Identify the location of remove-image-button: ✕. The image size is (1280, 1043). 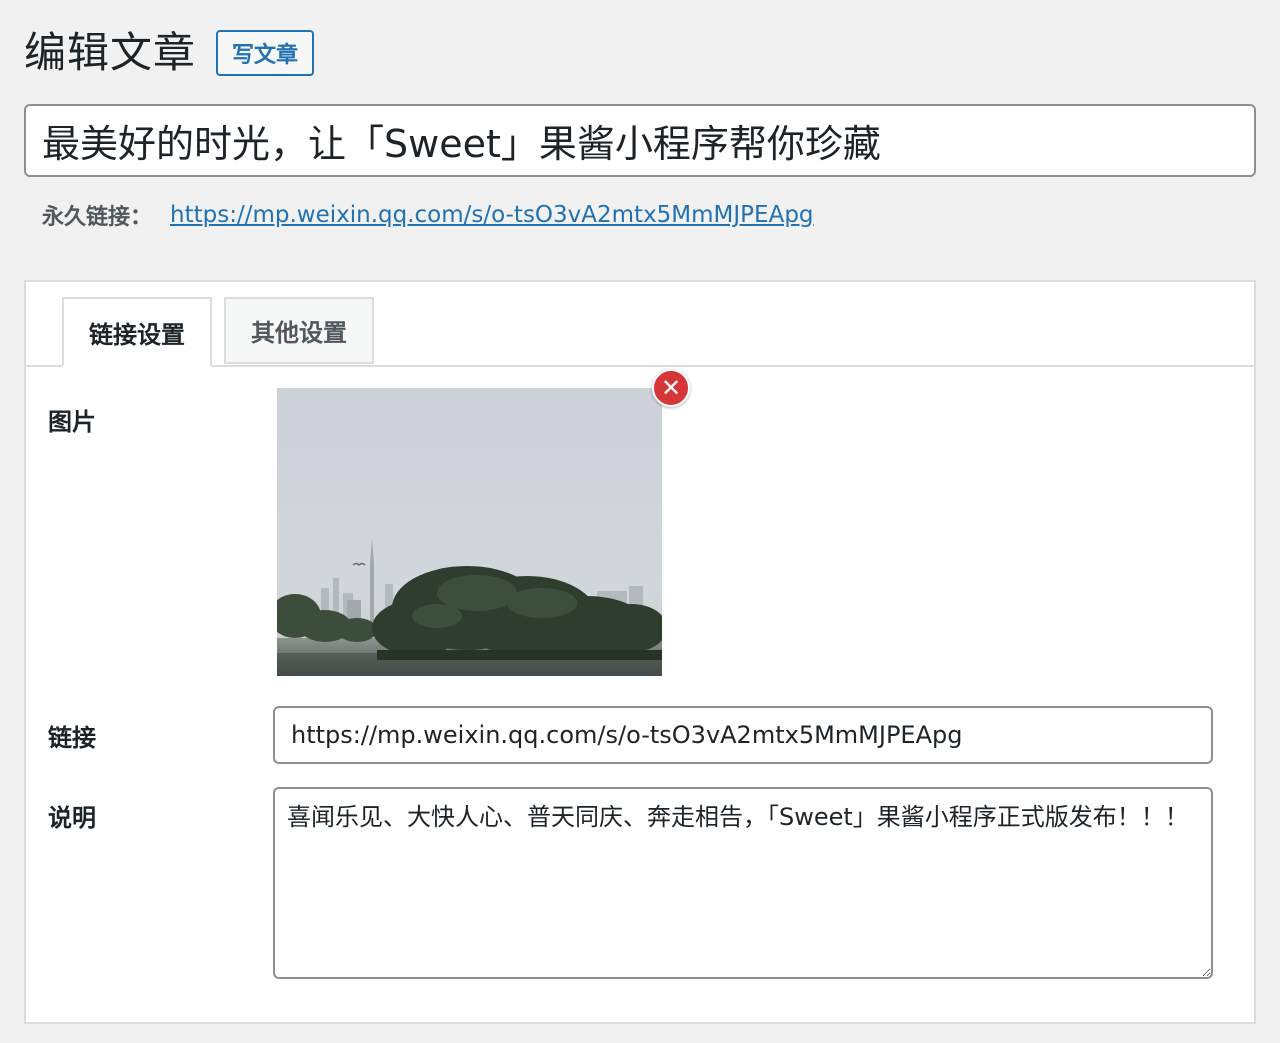
(671, 388).